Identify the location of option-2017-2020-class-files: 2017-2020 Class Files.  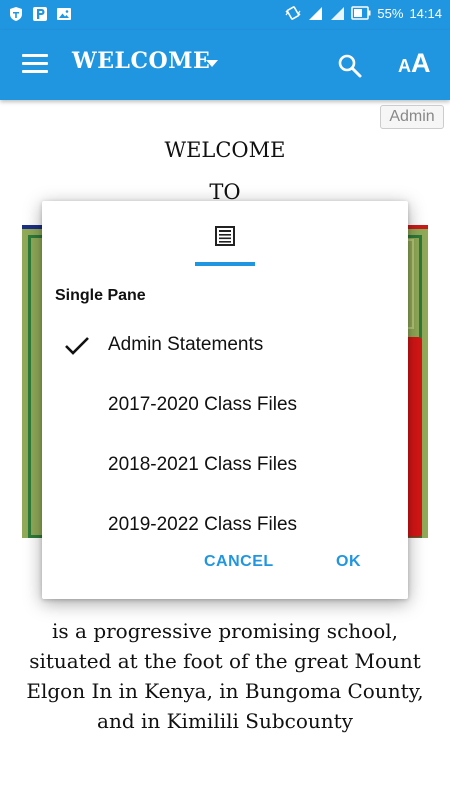
(225, 406).